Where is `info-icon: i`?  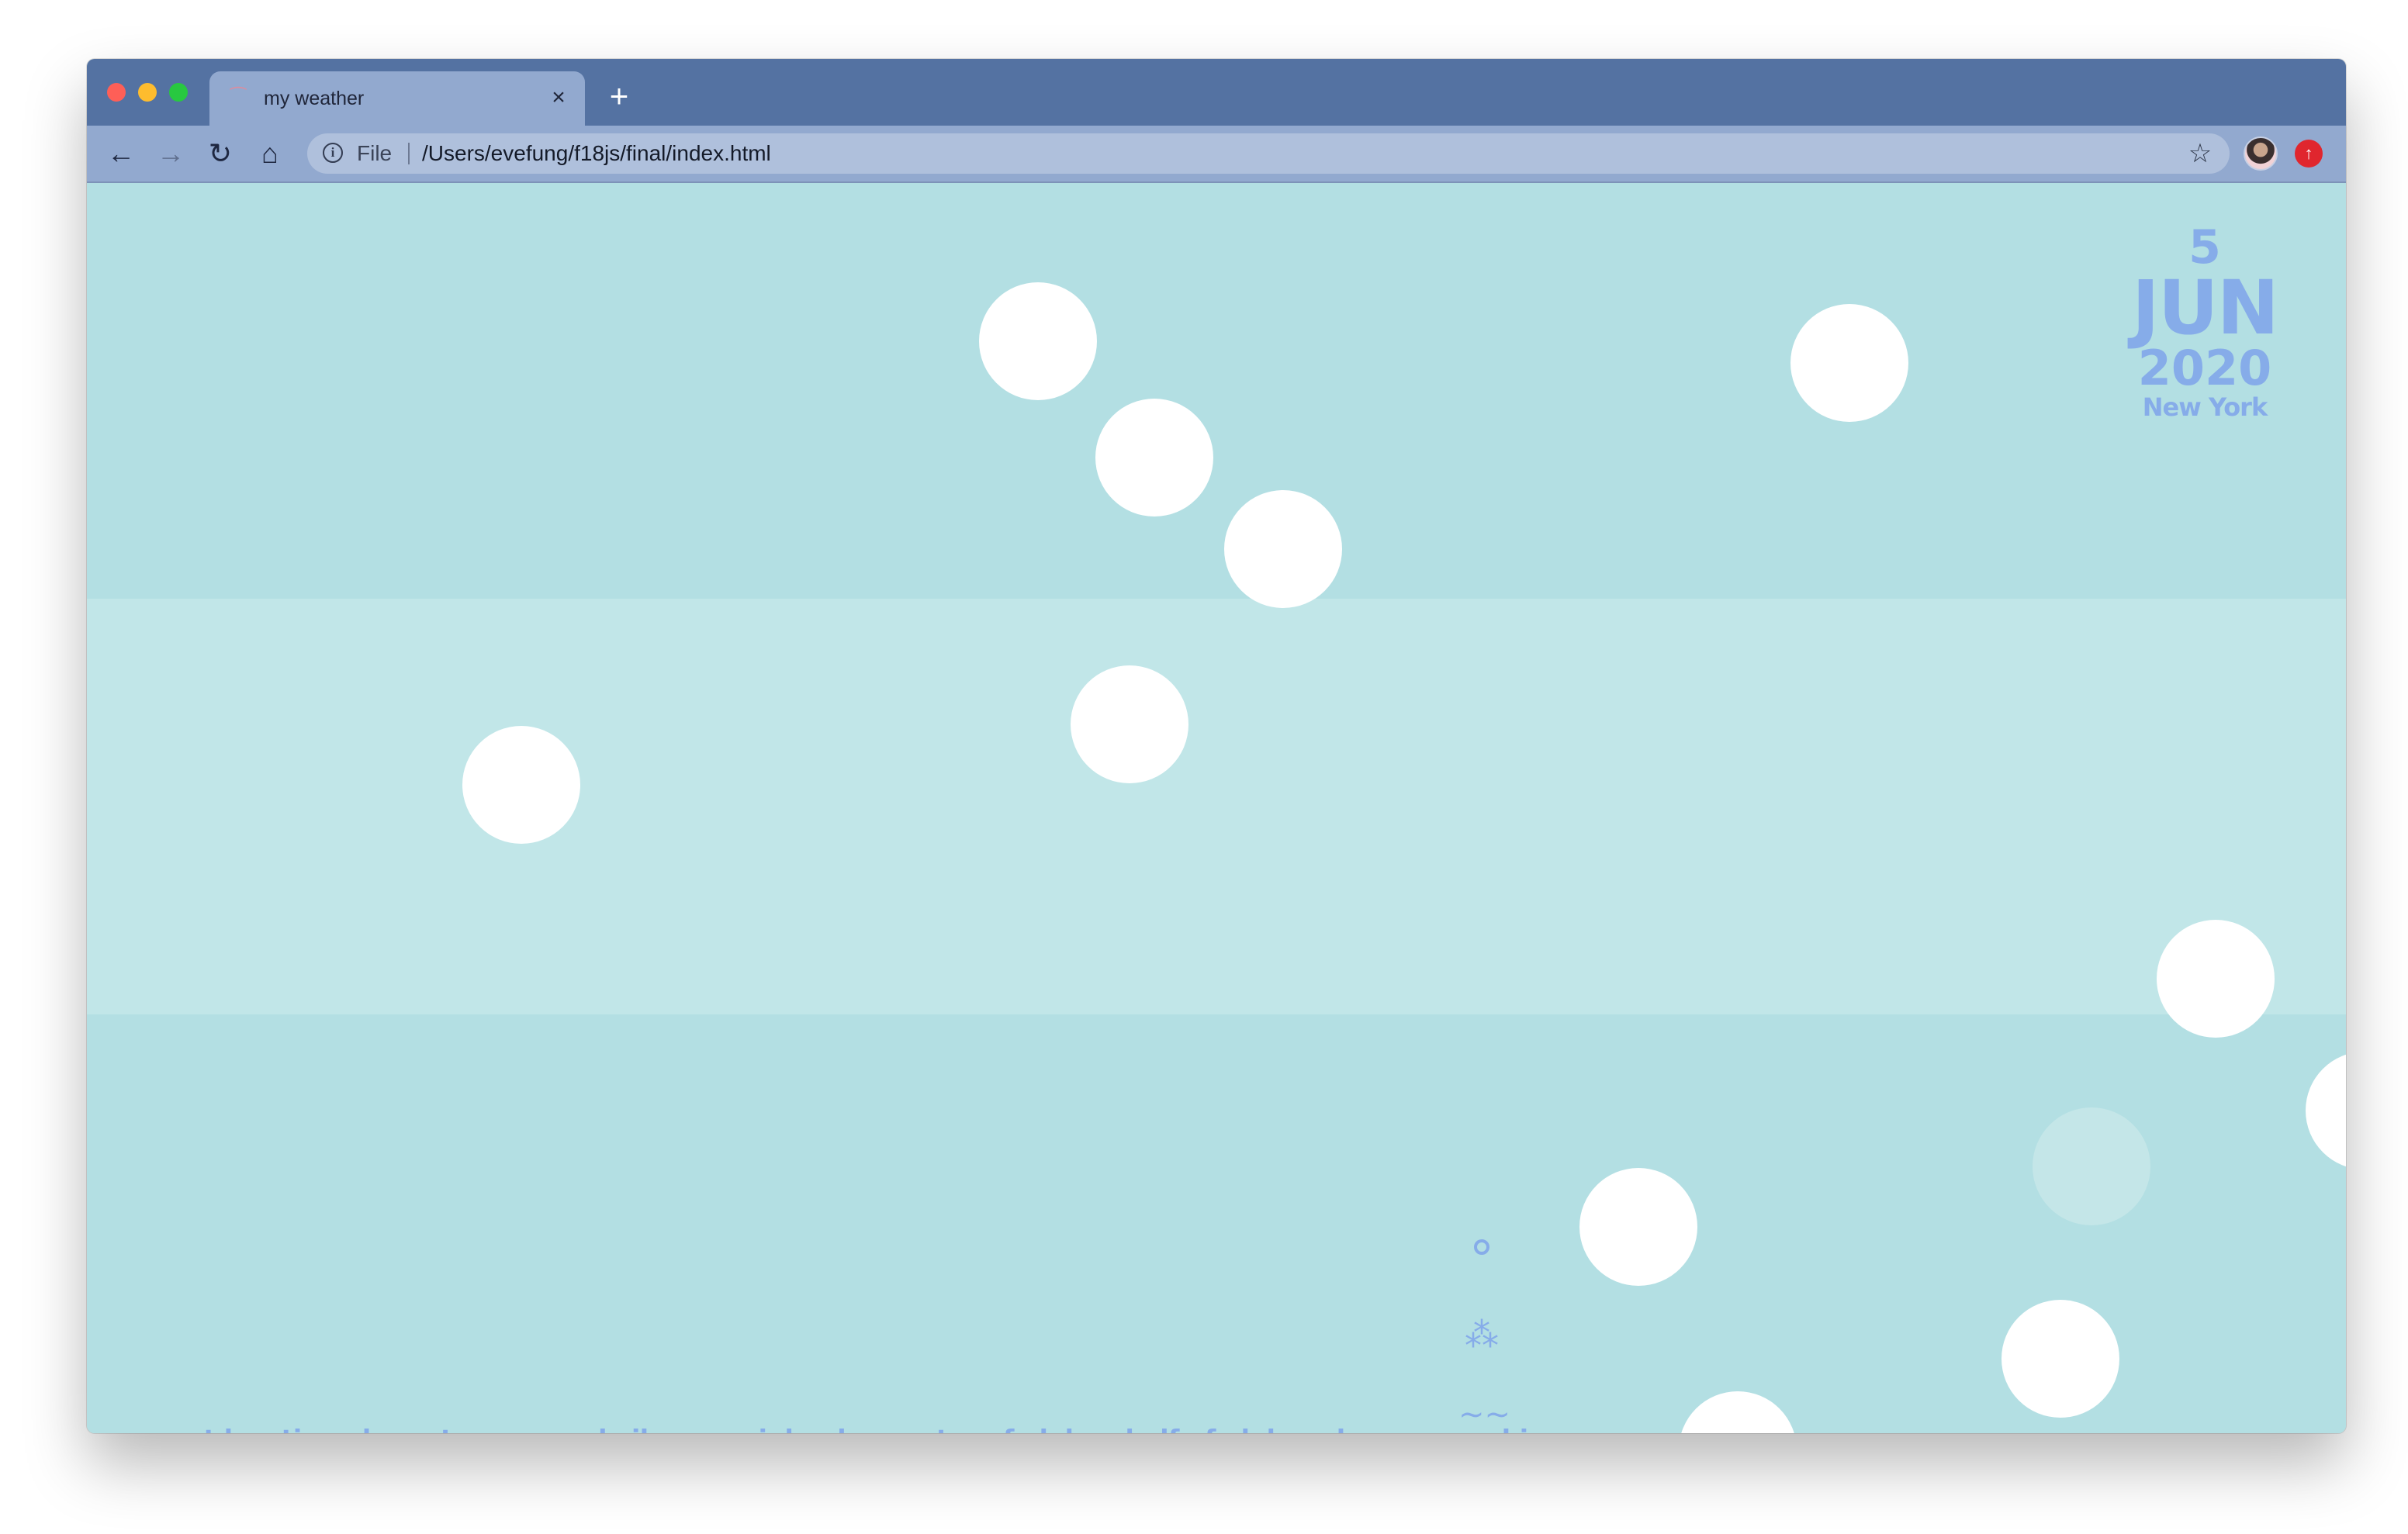 info-icon: i is located at coordinates (333, 153).